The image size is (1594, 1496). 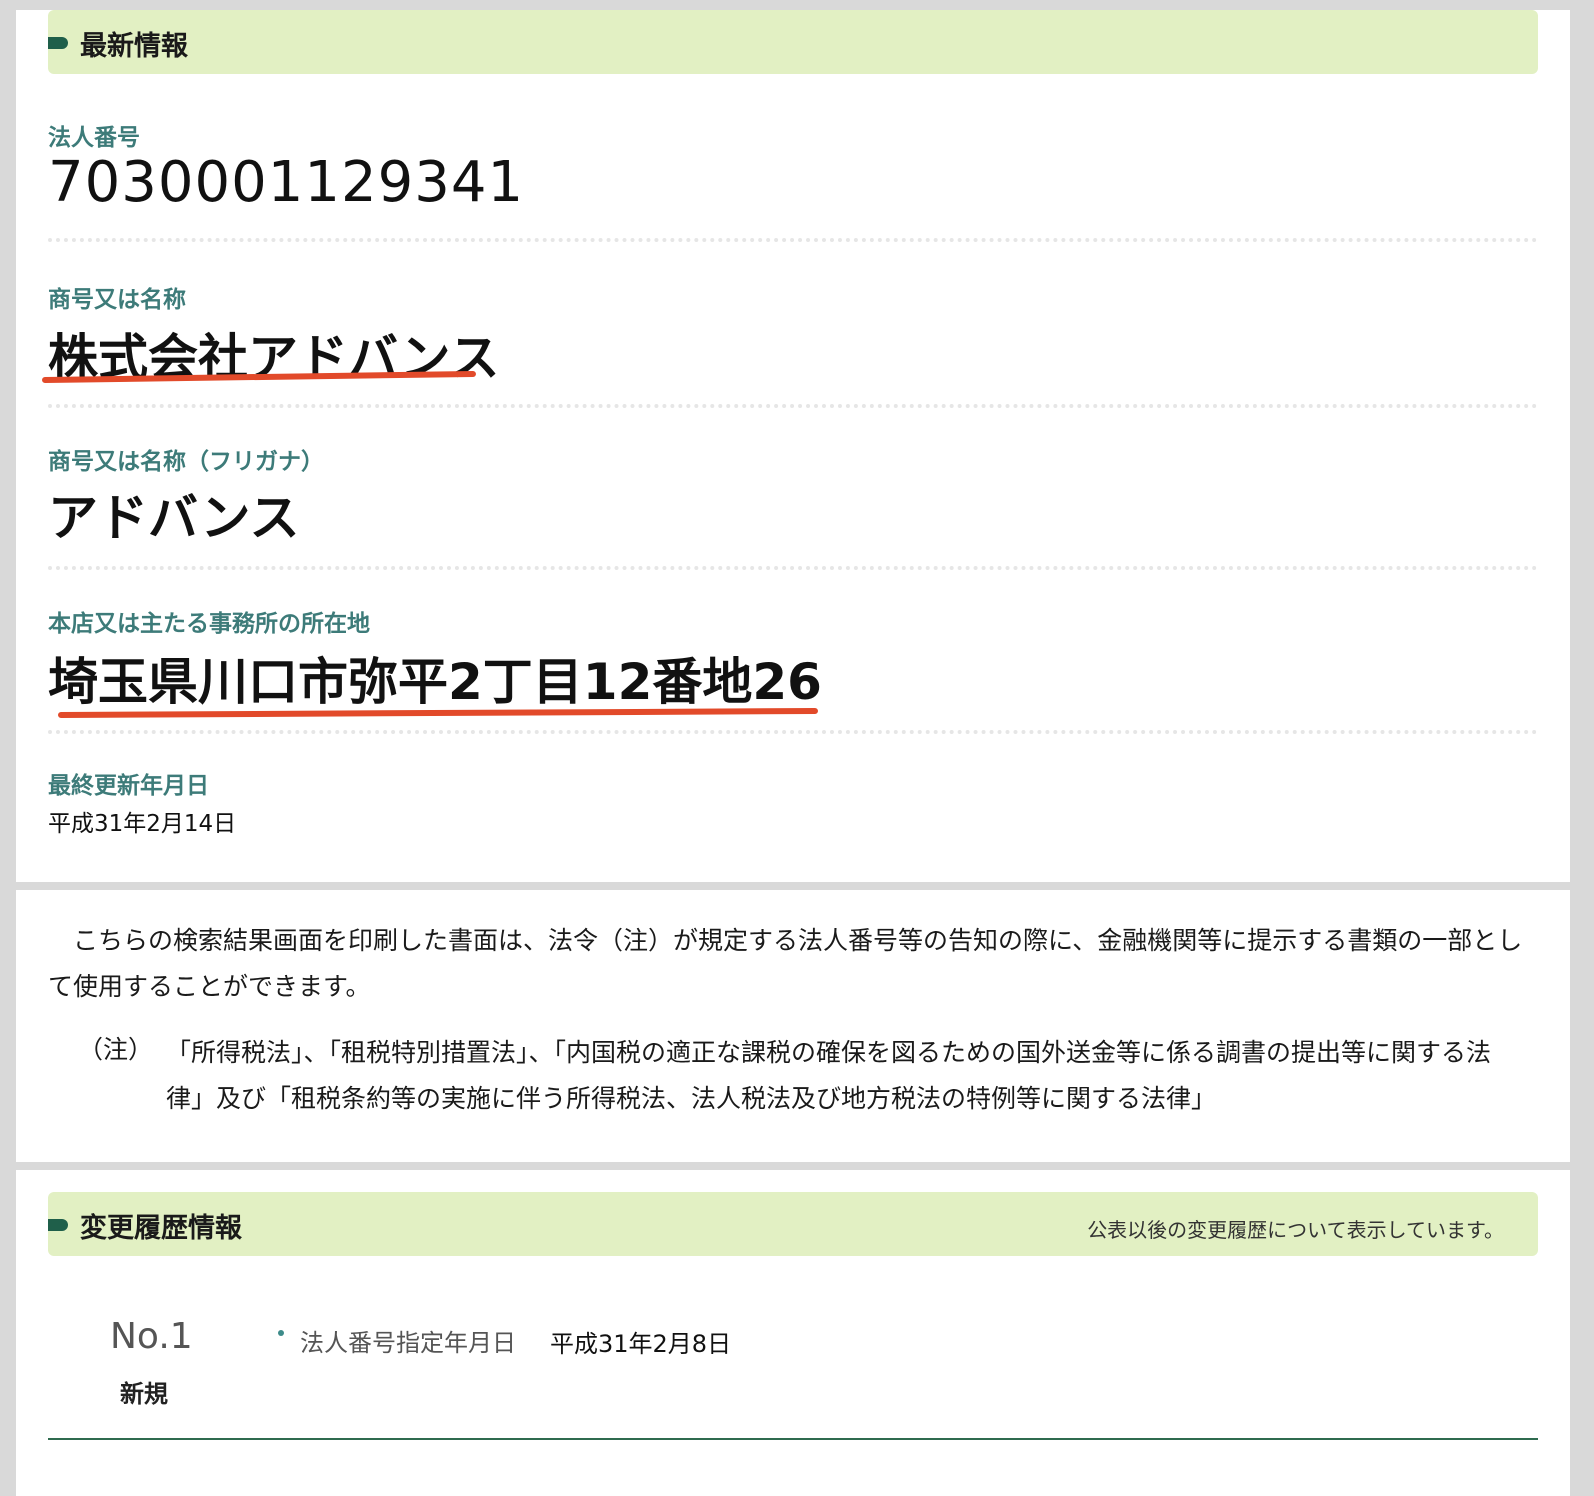 What do you see at coordinates (151, 1336) in the screenshot?
I see `history-entry-number: No.1` at bounding box center [151, 1336].